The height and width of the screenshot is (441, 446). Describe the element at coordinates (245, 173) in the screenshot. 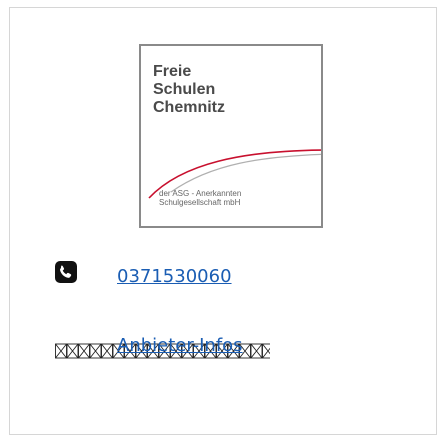

I see `logo-swoosh-grey` at that location.